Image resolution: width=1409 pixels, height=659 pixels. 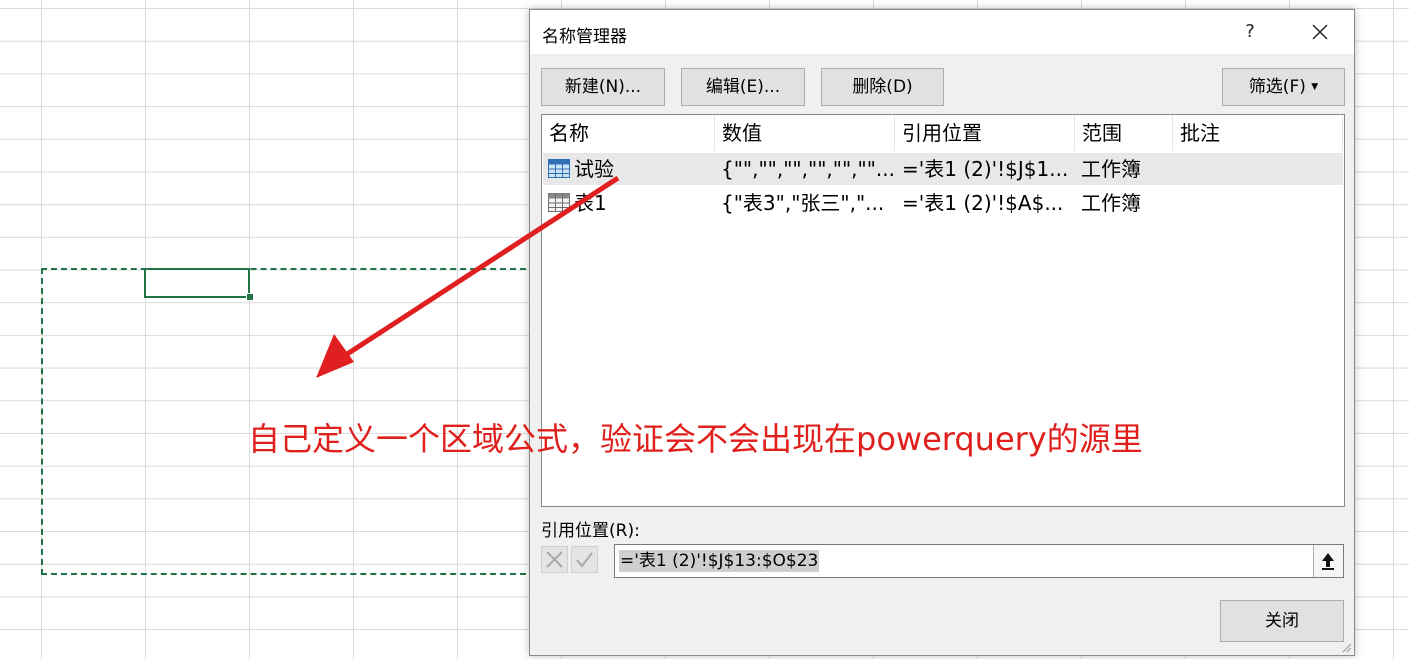 I want to click on table-icon, so click(x=559, y=202).